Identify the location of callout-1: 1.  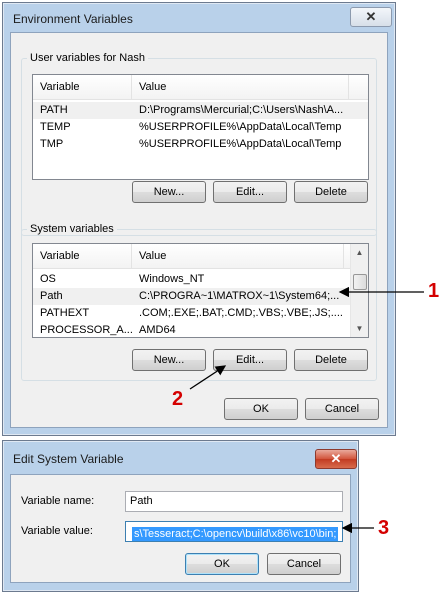
(434, 291).